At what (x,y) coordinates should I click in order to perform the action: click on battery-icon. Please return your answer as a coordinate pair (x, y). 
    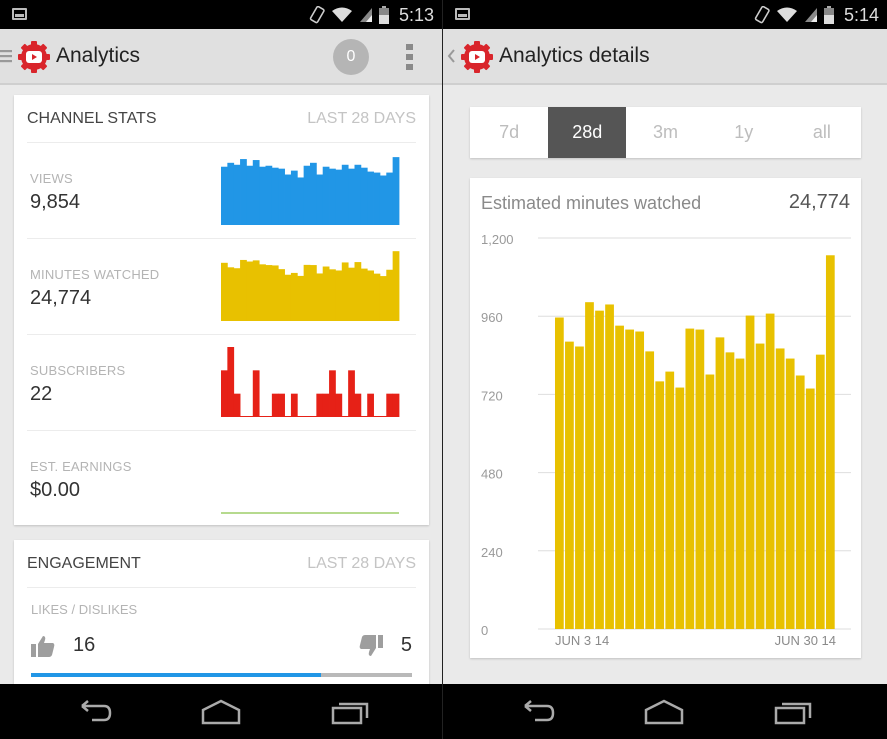
    Looking at the image, I should click on (383, 15).